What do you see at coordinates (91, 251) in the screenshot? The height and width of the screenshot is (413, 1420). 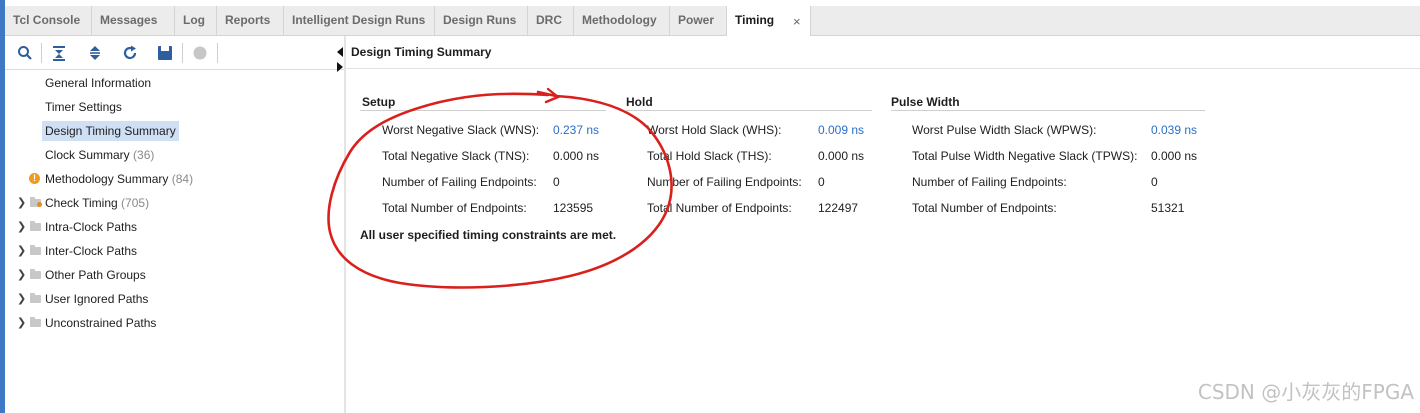 I see `tree-item-inter-clock-paths: Inter-Clock Paths` at bounding box center [91, 251].